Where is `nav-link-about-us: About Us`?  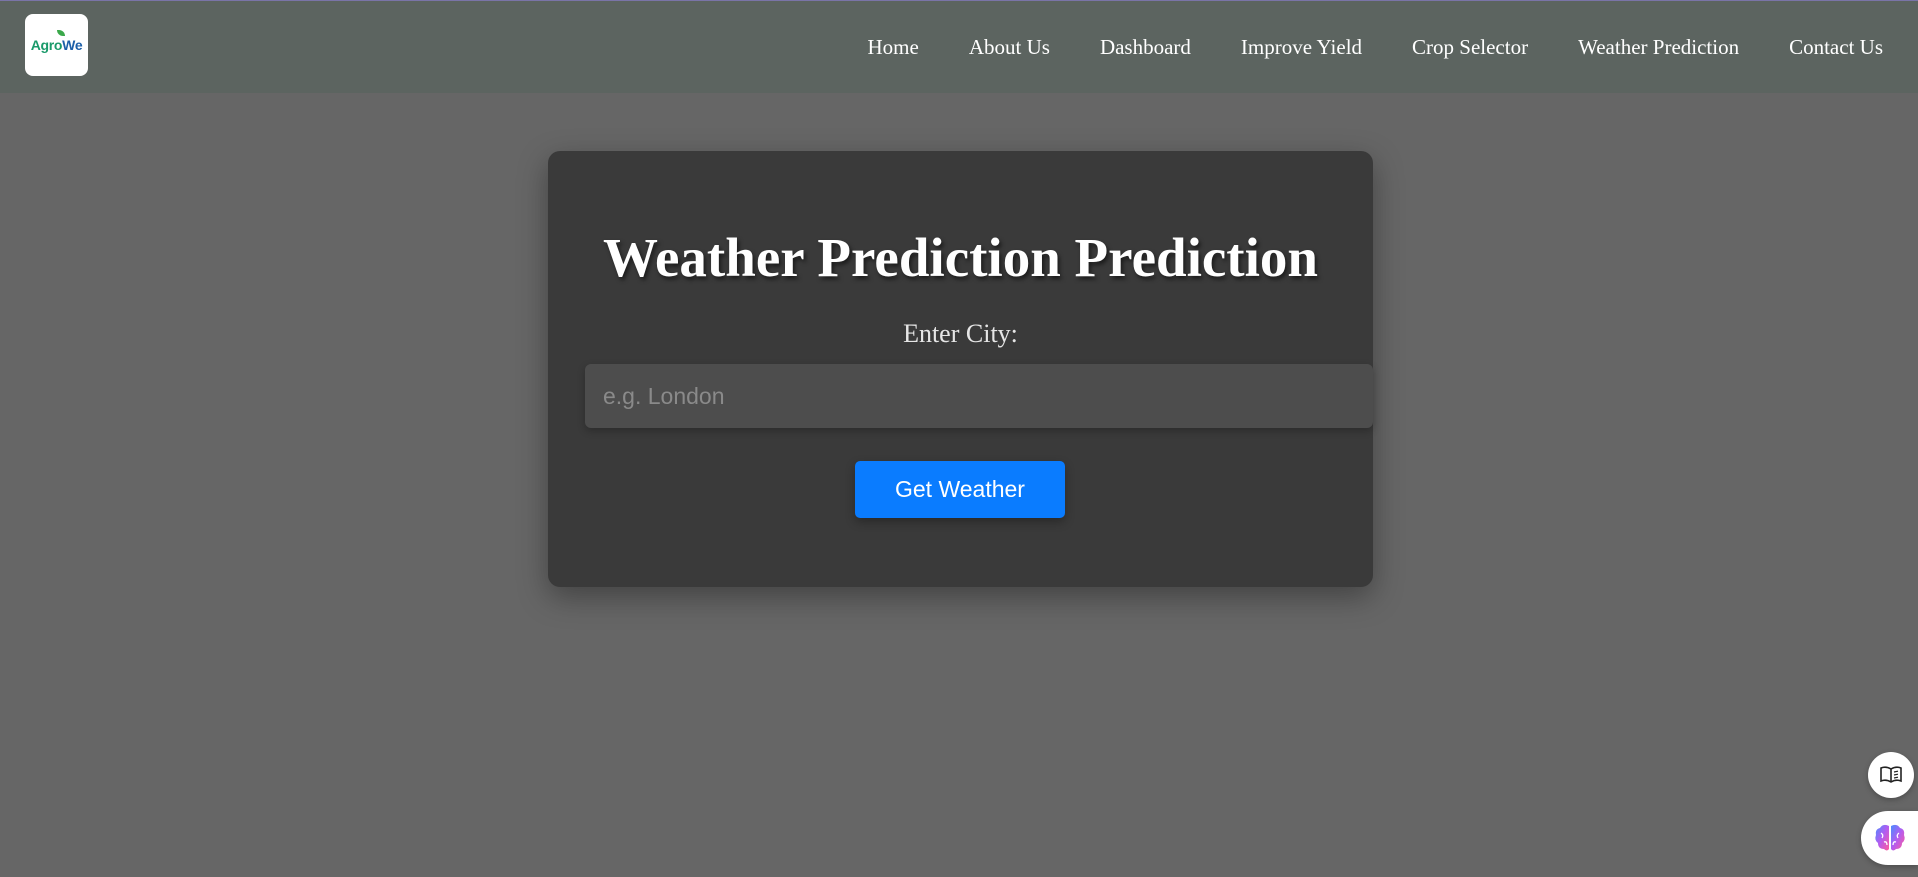 nav-link-about-us: About Us is located at coordinates (1009, 47).